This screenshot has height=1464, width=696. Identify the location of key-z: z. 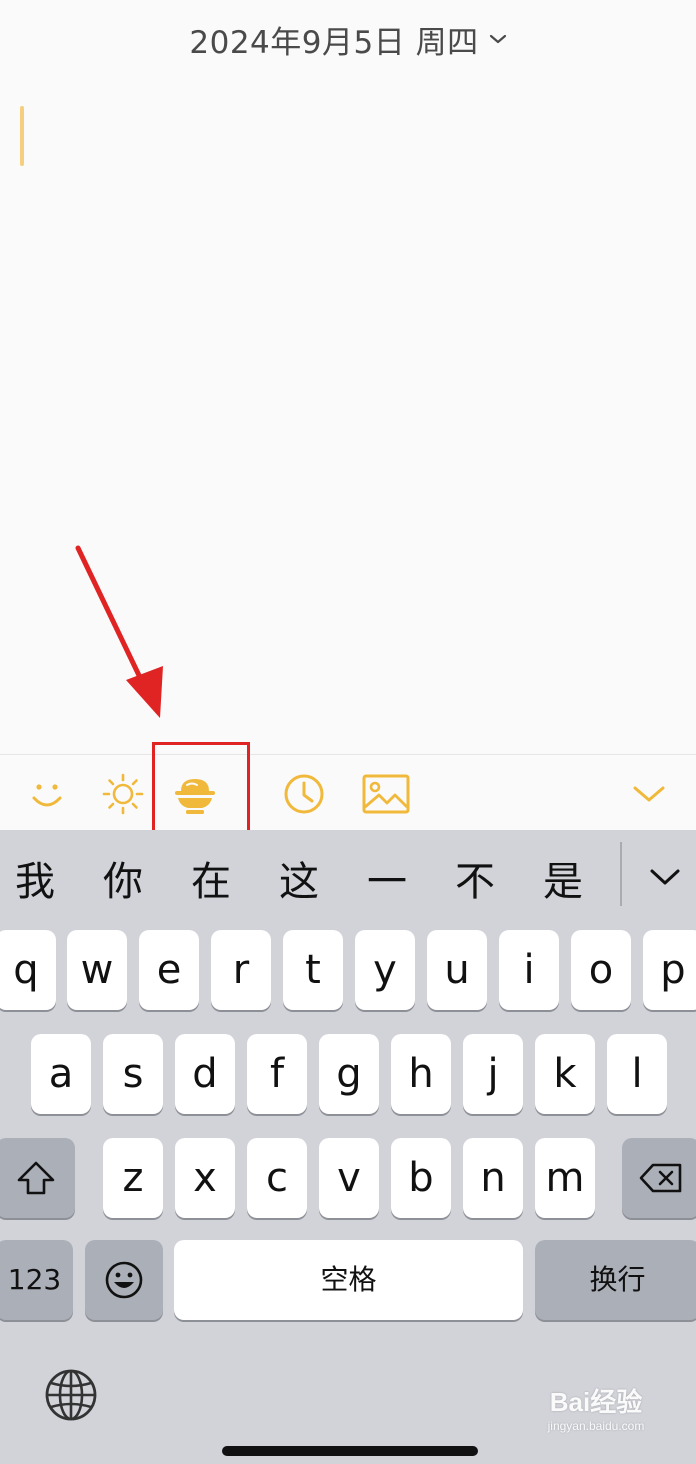
(133, 1178).